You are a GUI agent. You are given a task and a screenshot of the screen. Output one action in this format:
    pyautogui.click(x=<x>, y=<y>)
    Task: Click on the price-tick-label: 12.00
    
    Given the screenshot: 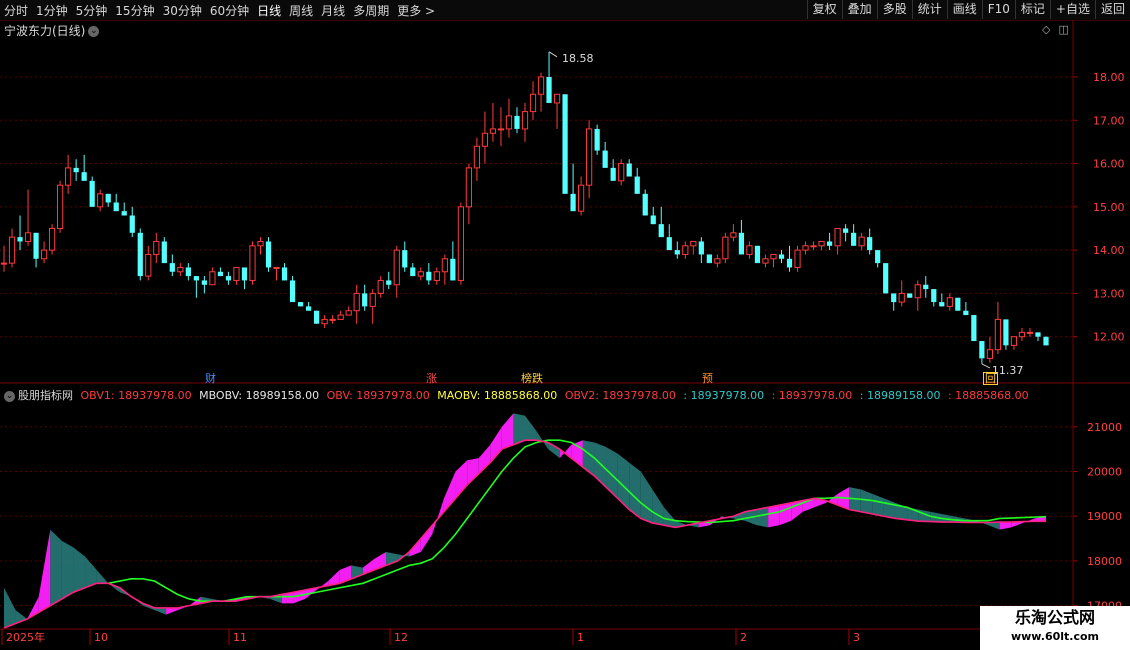 What is the action you would take?
    pyautogui.click(x=1109, y=337)
    